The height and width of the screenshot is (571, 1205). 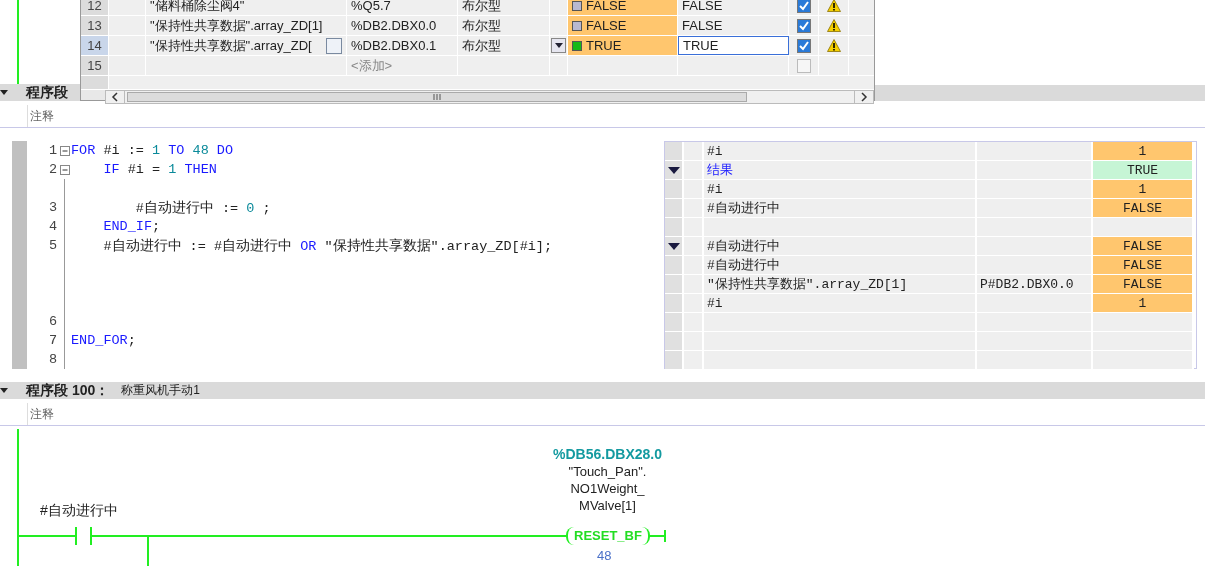 What do you see at coordinates (52, 245) in the screenshot?
I see `line-number: 5` at bounding box center [52, 245].